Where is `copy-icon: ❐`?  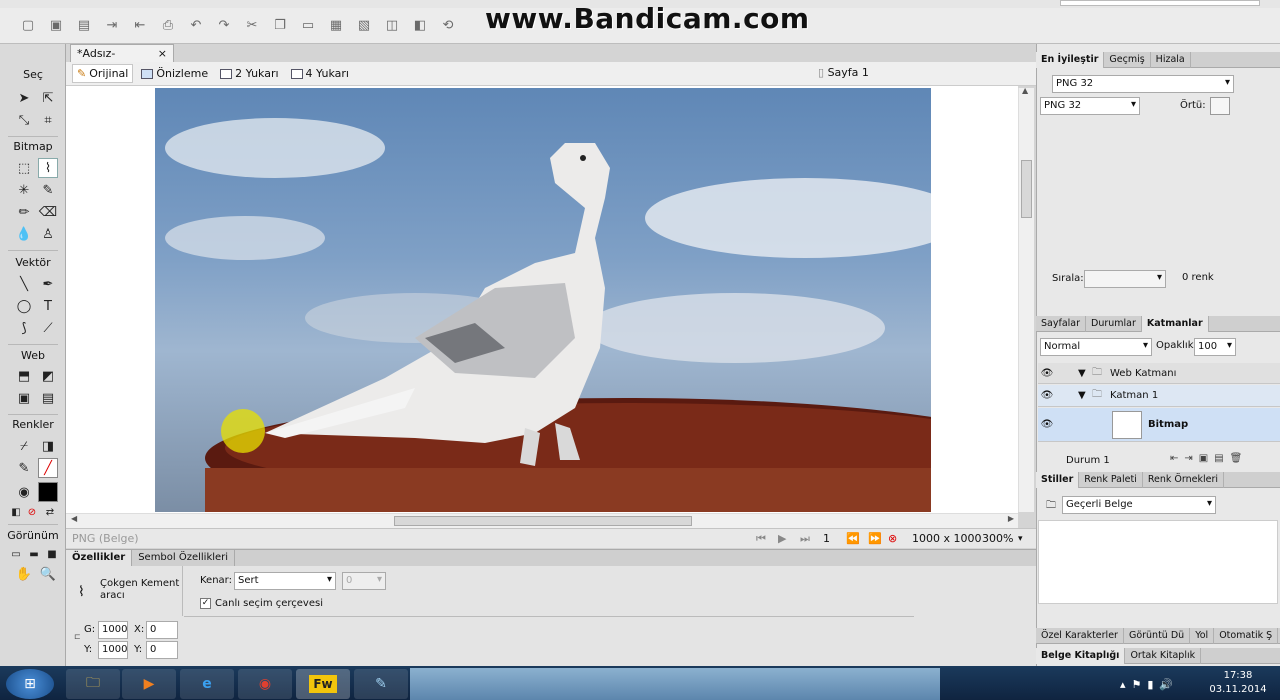
copy-icon: ❐ is located at coordinates (280, 26).